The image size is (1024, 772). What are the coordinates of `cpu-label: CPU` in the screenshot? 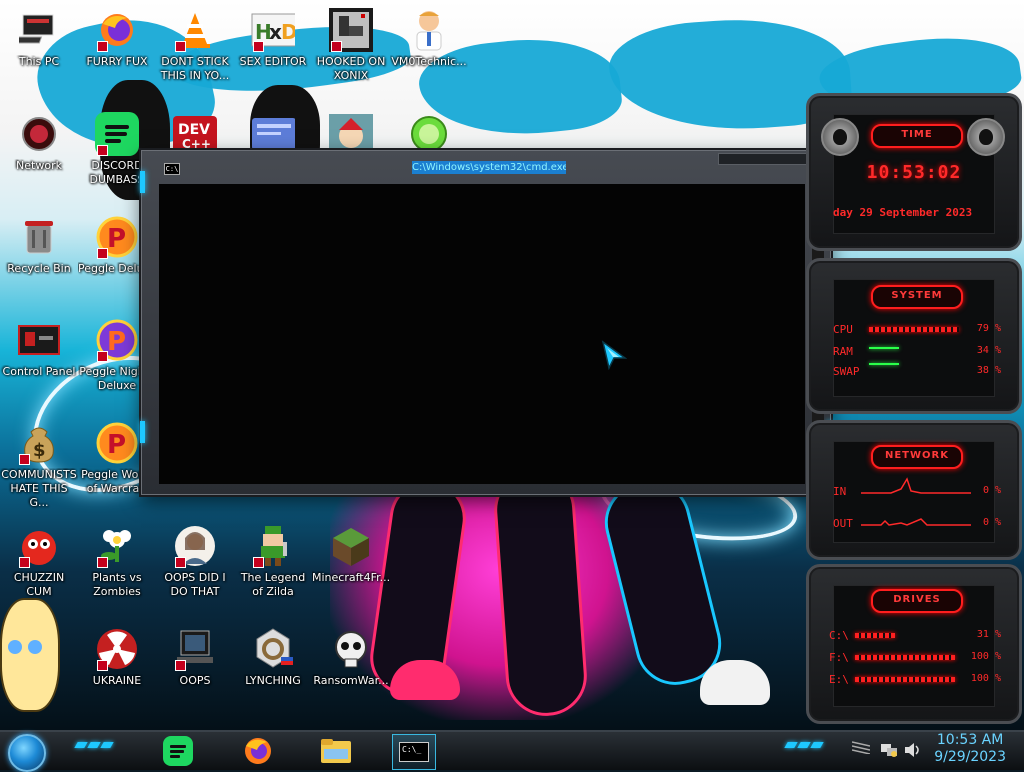 It's located at (843, 329).